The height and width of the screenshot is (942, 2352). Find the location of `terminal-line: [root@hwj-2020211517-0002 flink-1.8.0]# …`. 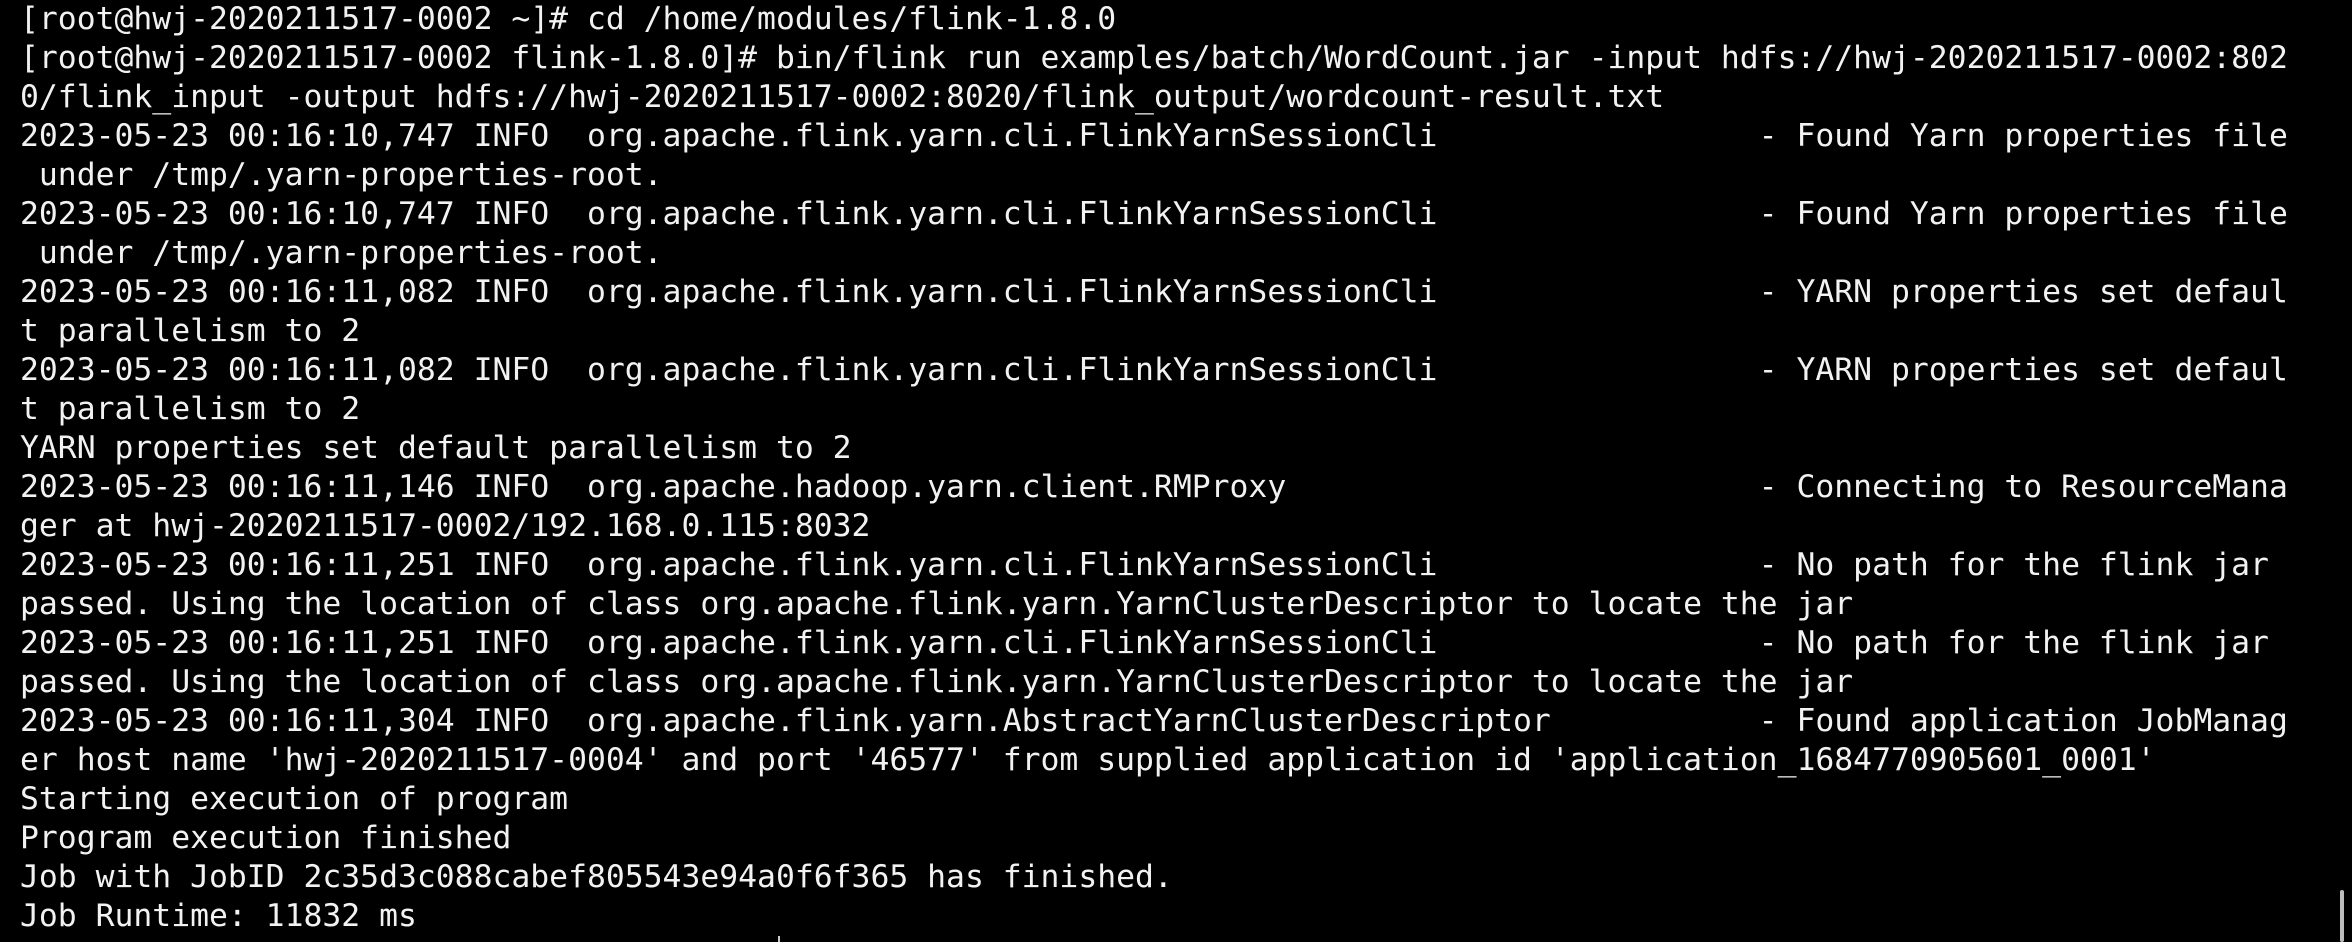

terminal-line: [root@hwj-2020211517-0002 flink-1.8.0]# … is located at coordinates (1154, 58).